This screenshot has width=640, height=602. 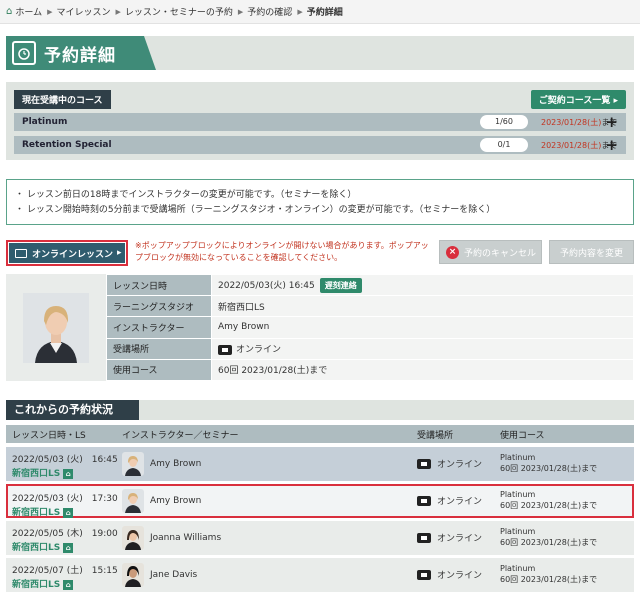 What do you see at coordinates (422, 285) in the screenshot?
I see `detail-value: 2022/05/03(火) 16:45 遅刻連絡` at bounding box center [422, 285].